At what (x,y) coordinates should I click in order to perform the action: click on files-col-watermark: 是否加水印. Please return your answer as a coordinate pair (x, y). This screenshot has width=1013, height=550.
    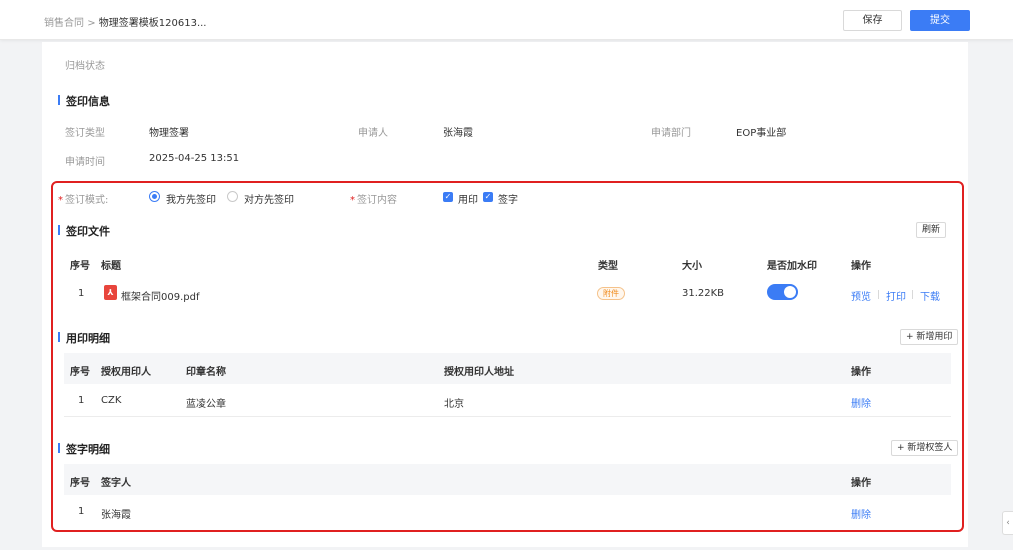
    Looking at the image, I should click on (792, 266).